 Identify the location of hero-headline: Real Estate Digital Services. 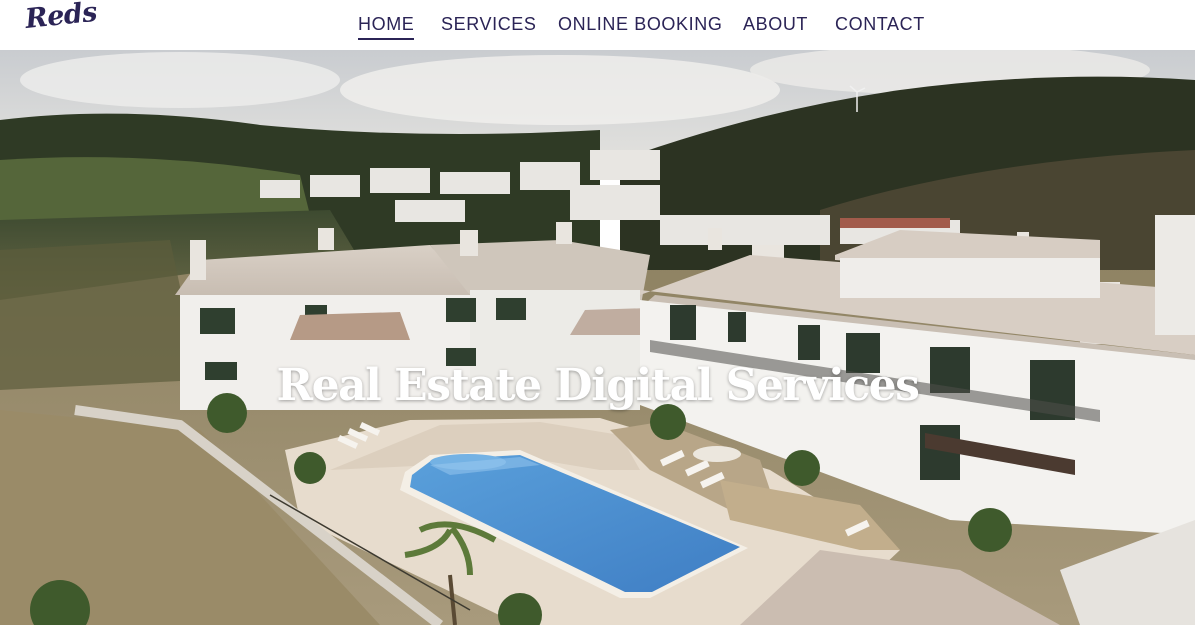
(598, 385).